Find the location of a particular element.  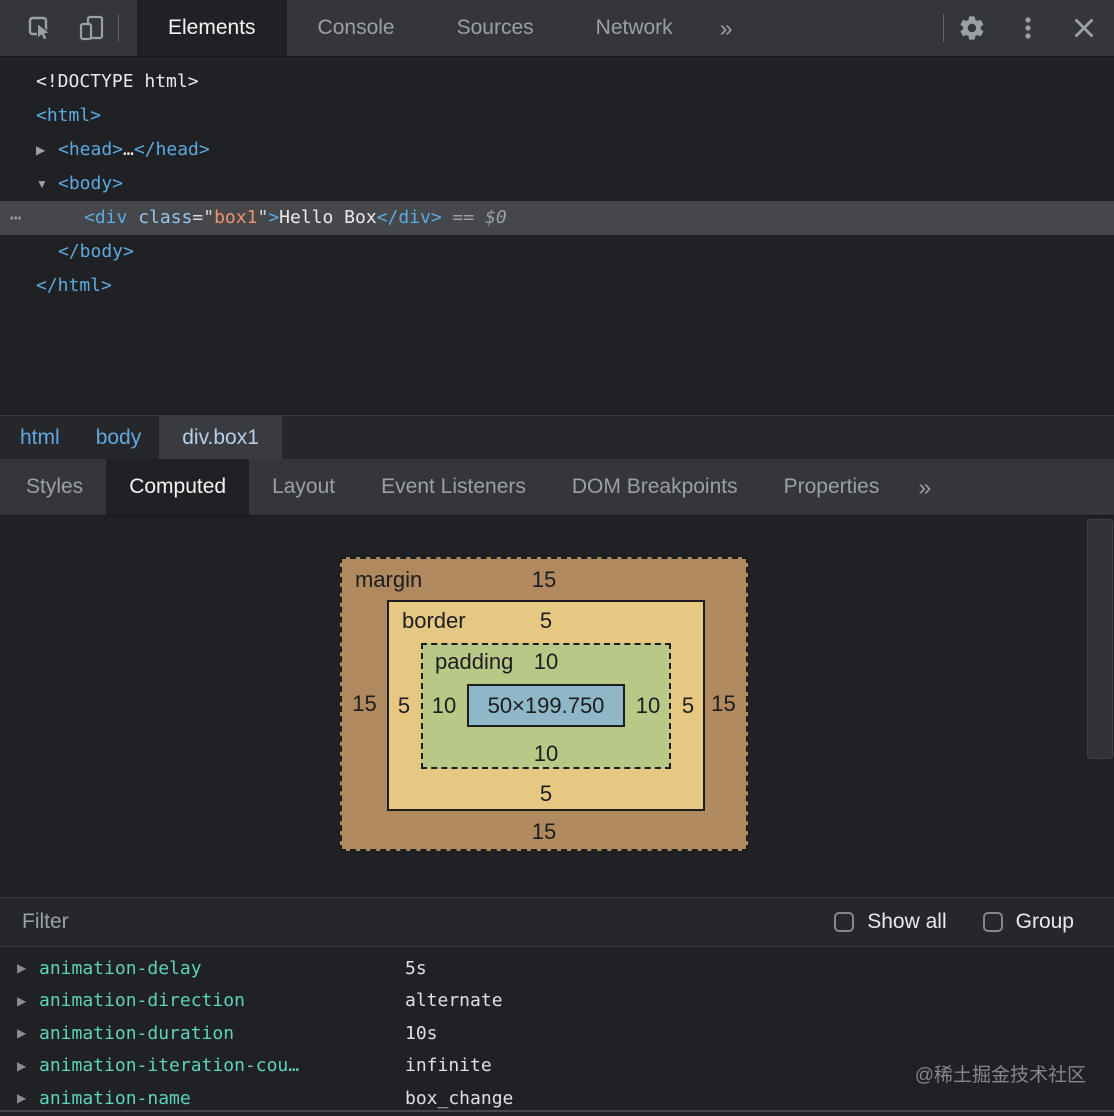

dom-node-line: <html> is located at coordinates (557, 116).